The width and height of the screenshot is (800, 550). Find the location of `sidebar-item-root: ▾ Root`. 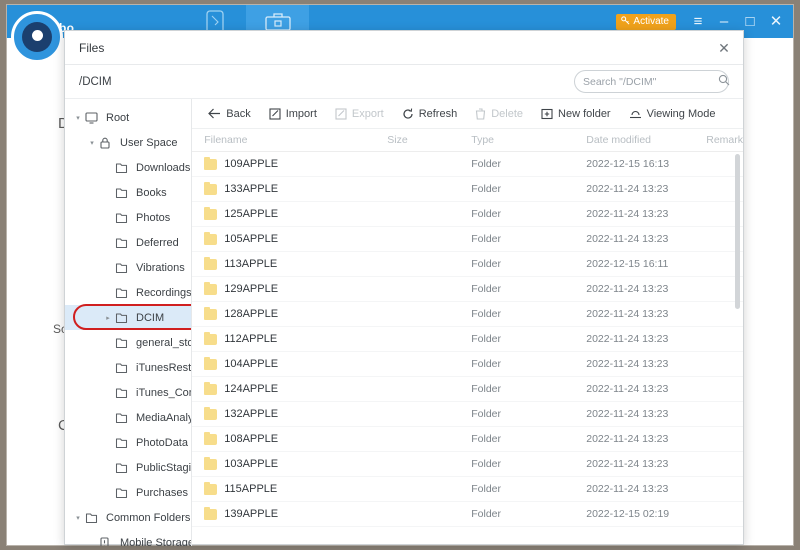

sidebar-item-root: ▾ Root is located at coordinates (128, 117).